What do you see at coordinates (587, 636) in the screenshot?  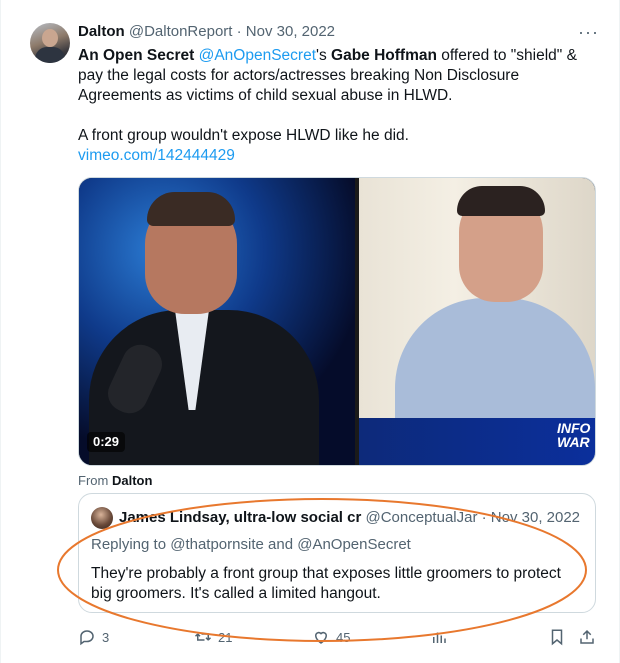 I see `share-icon` at bounding box center [587, 636].